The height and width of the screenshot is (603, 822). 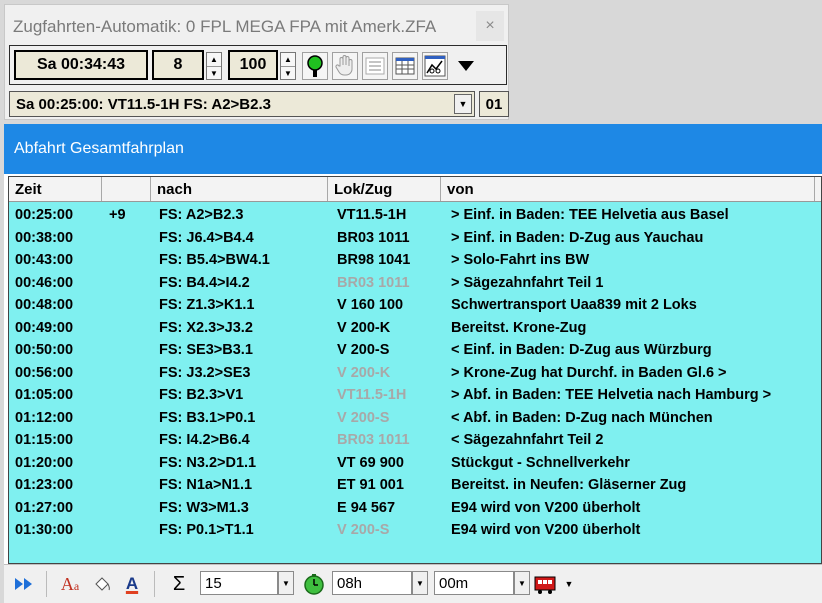 I want to click on cell-lok: VT 69 900, so click(x=370, y=462).